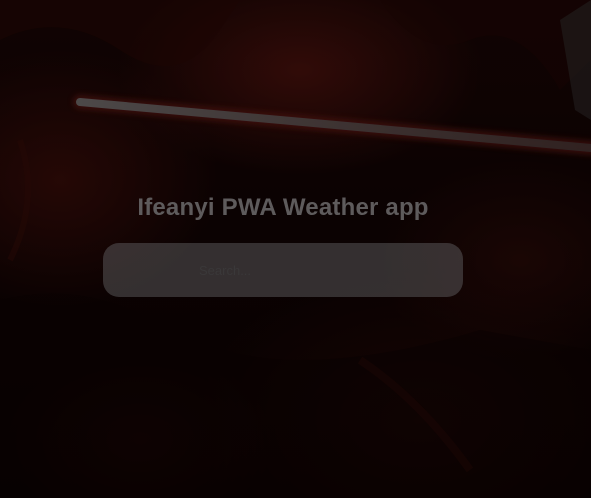 The height and width of the screenshot is (498, 591). I want to click on page-title: Ifeanyi PWA Weather app, so click(283, 207).